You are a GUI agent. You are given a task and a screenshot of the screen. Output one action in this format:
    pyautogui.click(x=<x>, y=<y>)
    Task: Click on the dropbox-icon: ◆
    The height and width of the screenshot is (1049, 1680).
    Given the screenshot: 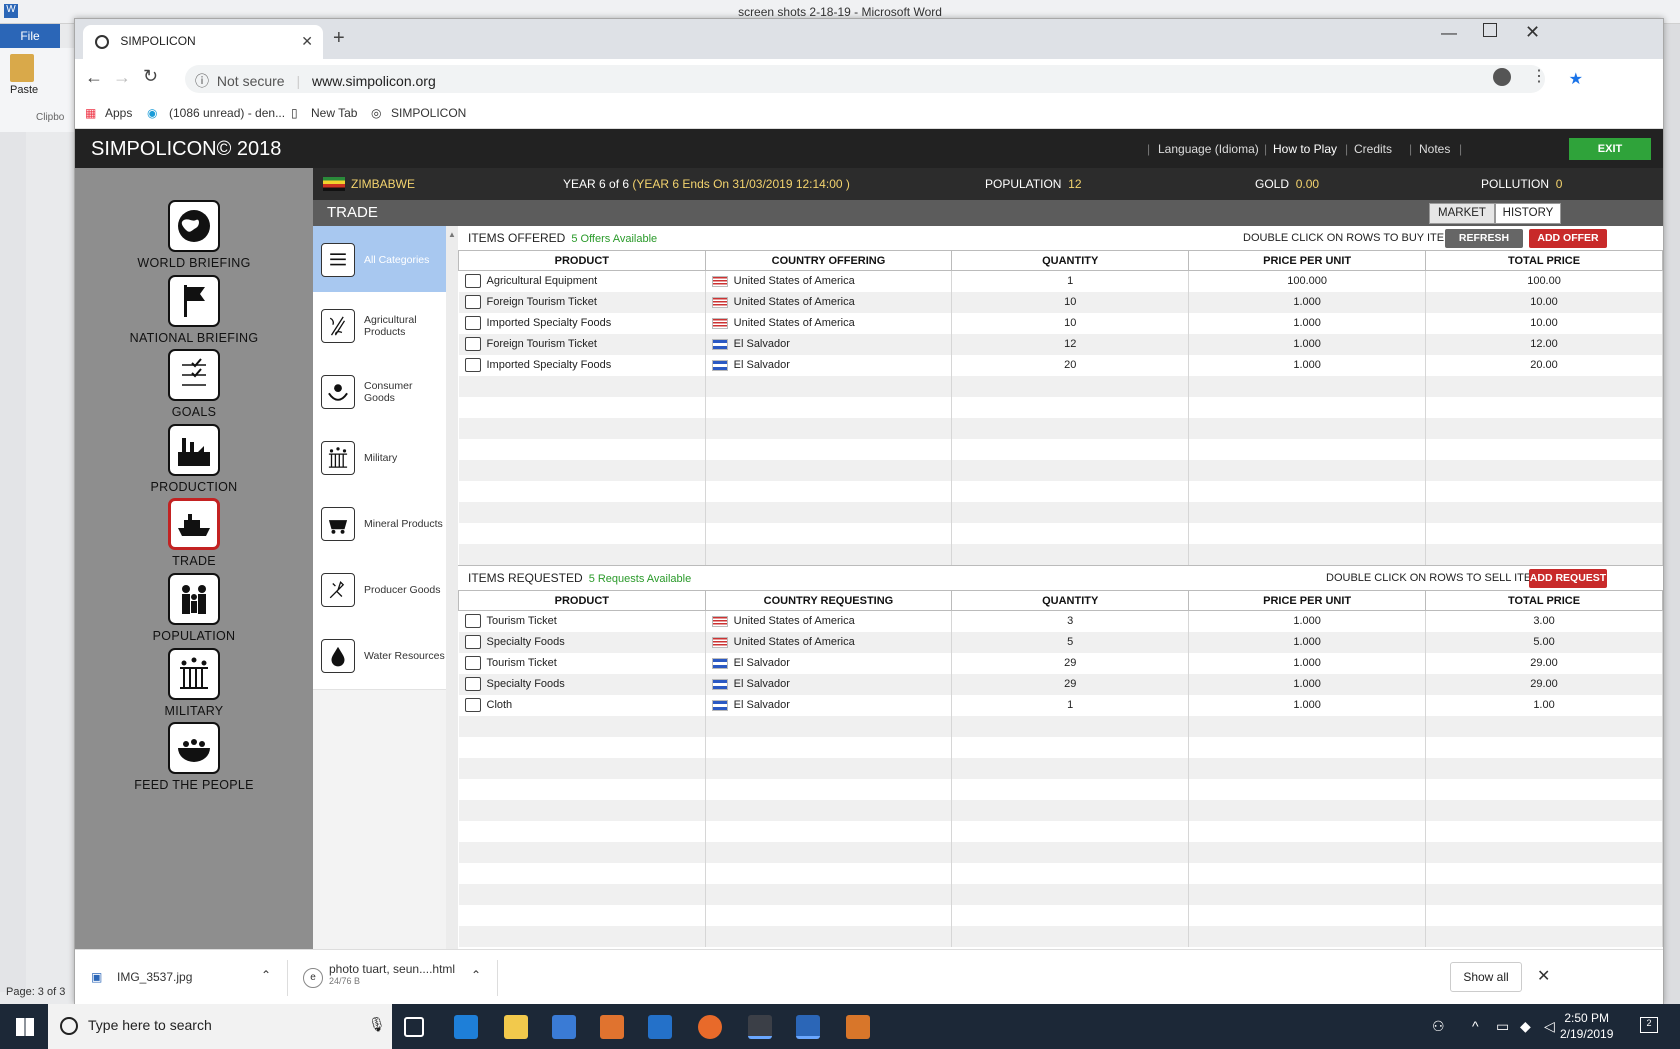 What is the action you would take?
    pyautogui.click(x=1525, y=1026)
    